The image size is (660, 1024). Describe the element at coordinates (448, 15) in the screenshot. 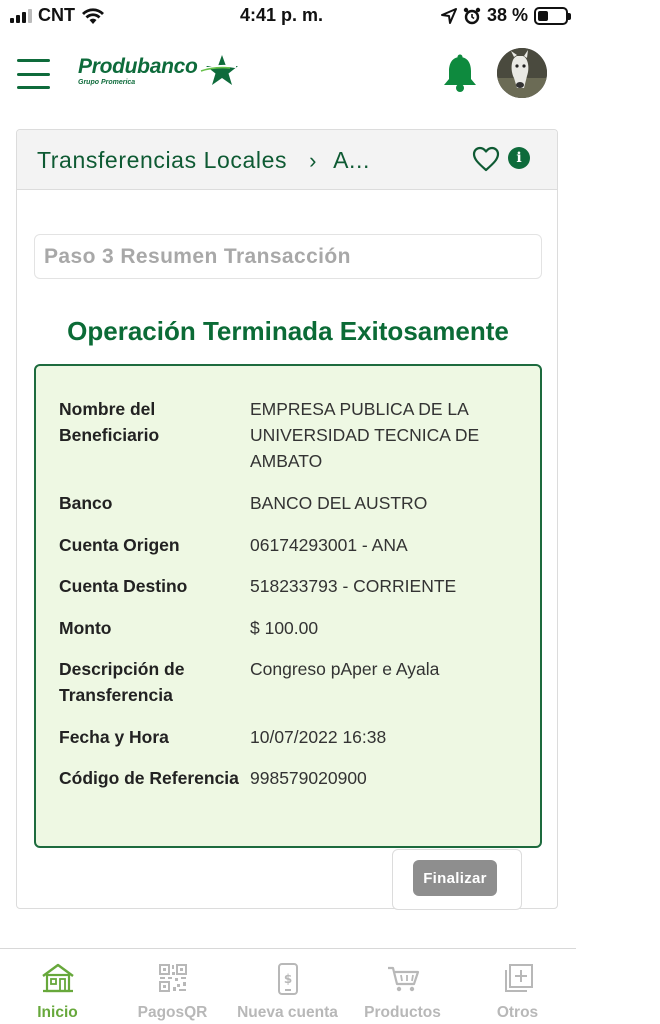

I see `location-arrow-icon` at that location.